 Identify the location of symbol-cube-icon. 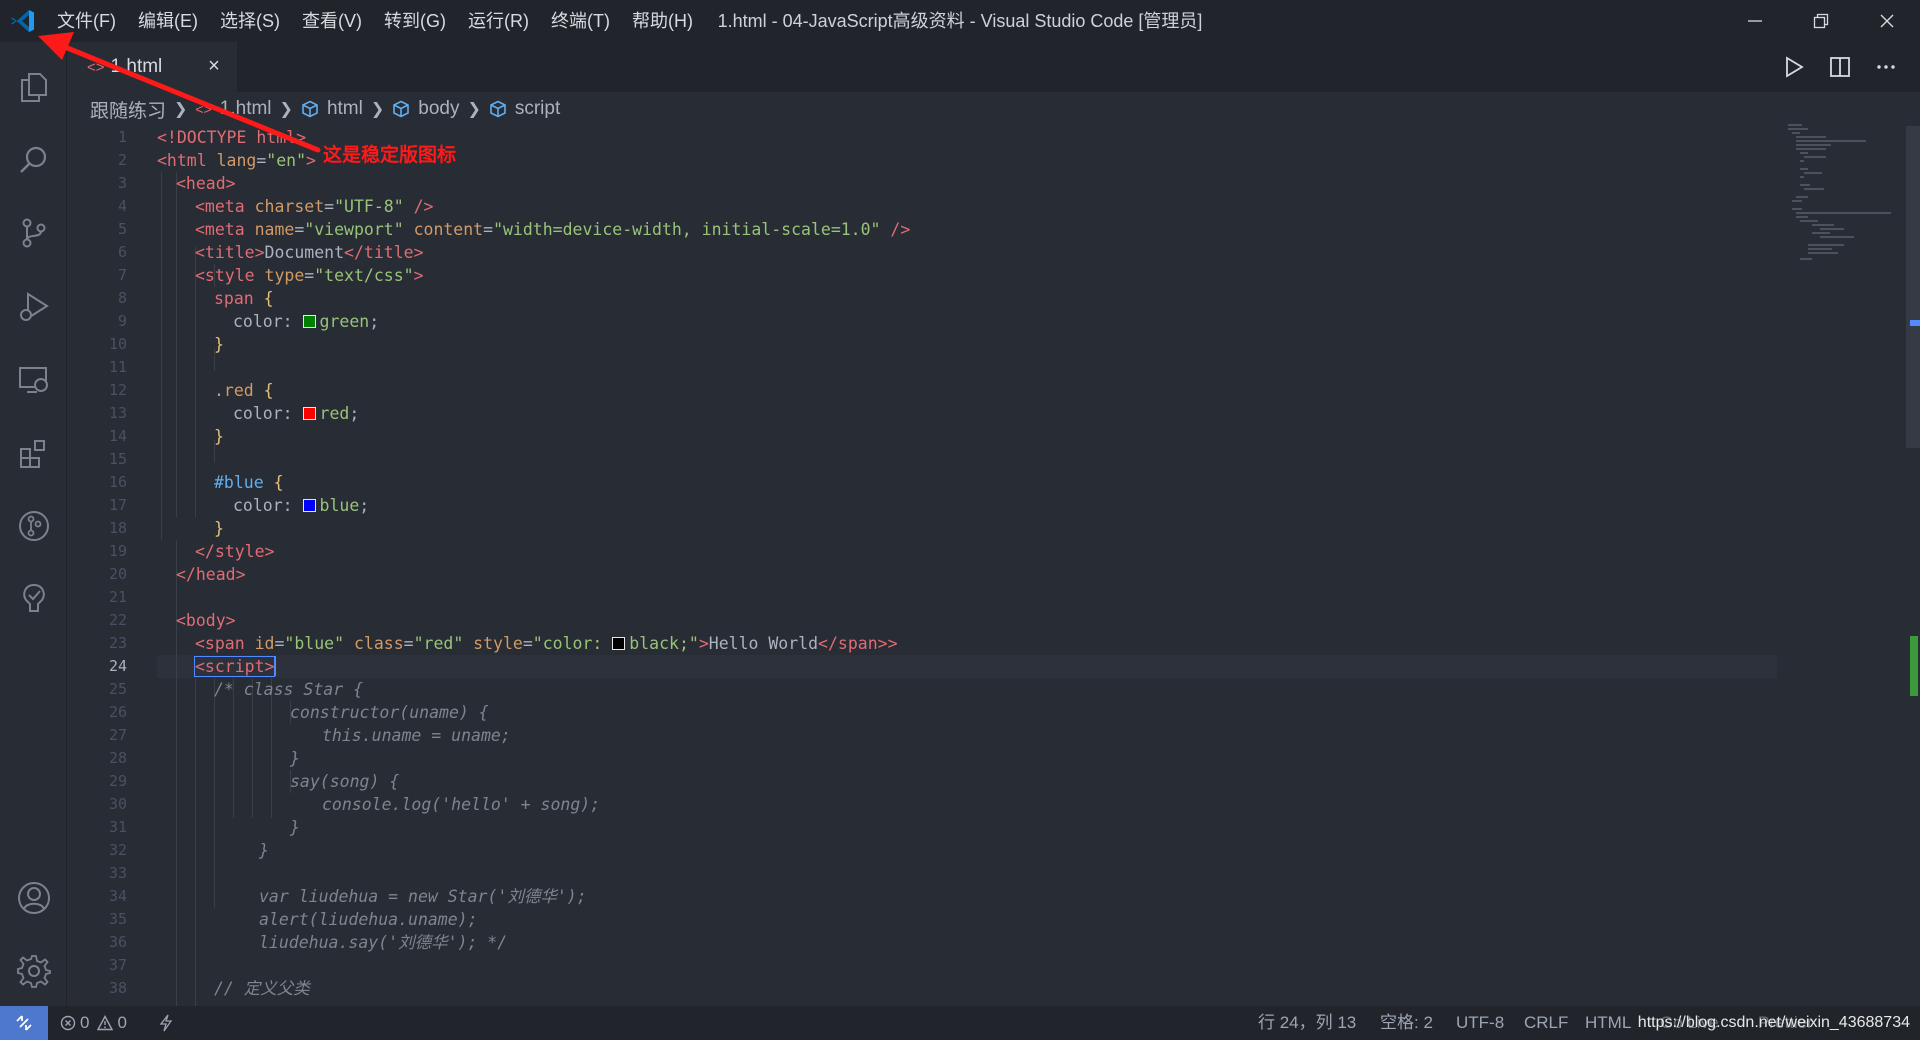
(498, 109).